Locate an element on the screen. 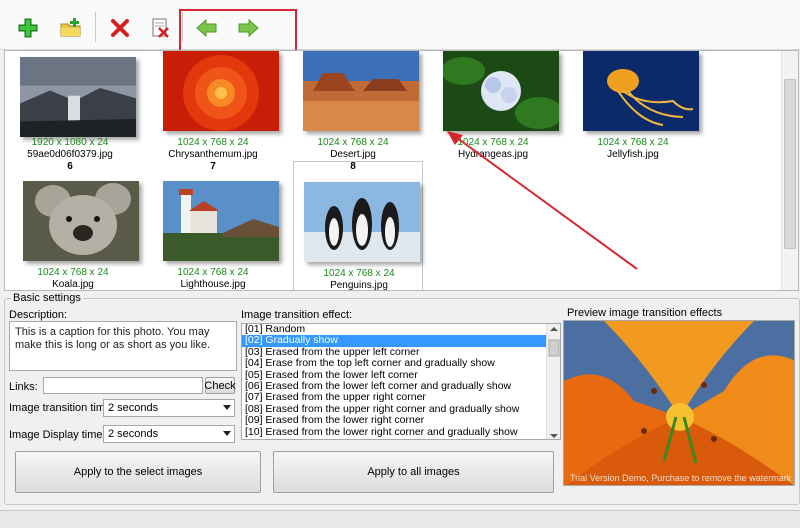 Image resolution: width=800 pixels, height=528 pixels. gallery-item: 1024 x 768 x 24 Koala.jpg is located at coordinates (73, 235).